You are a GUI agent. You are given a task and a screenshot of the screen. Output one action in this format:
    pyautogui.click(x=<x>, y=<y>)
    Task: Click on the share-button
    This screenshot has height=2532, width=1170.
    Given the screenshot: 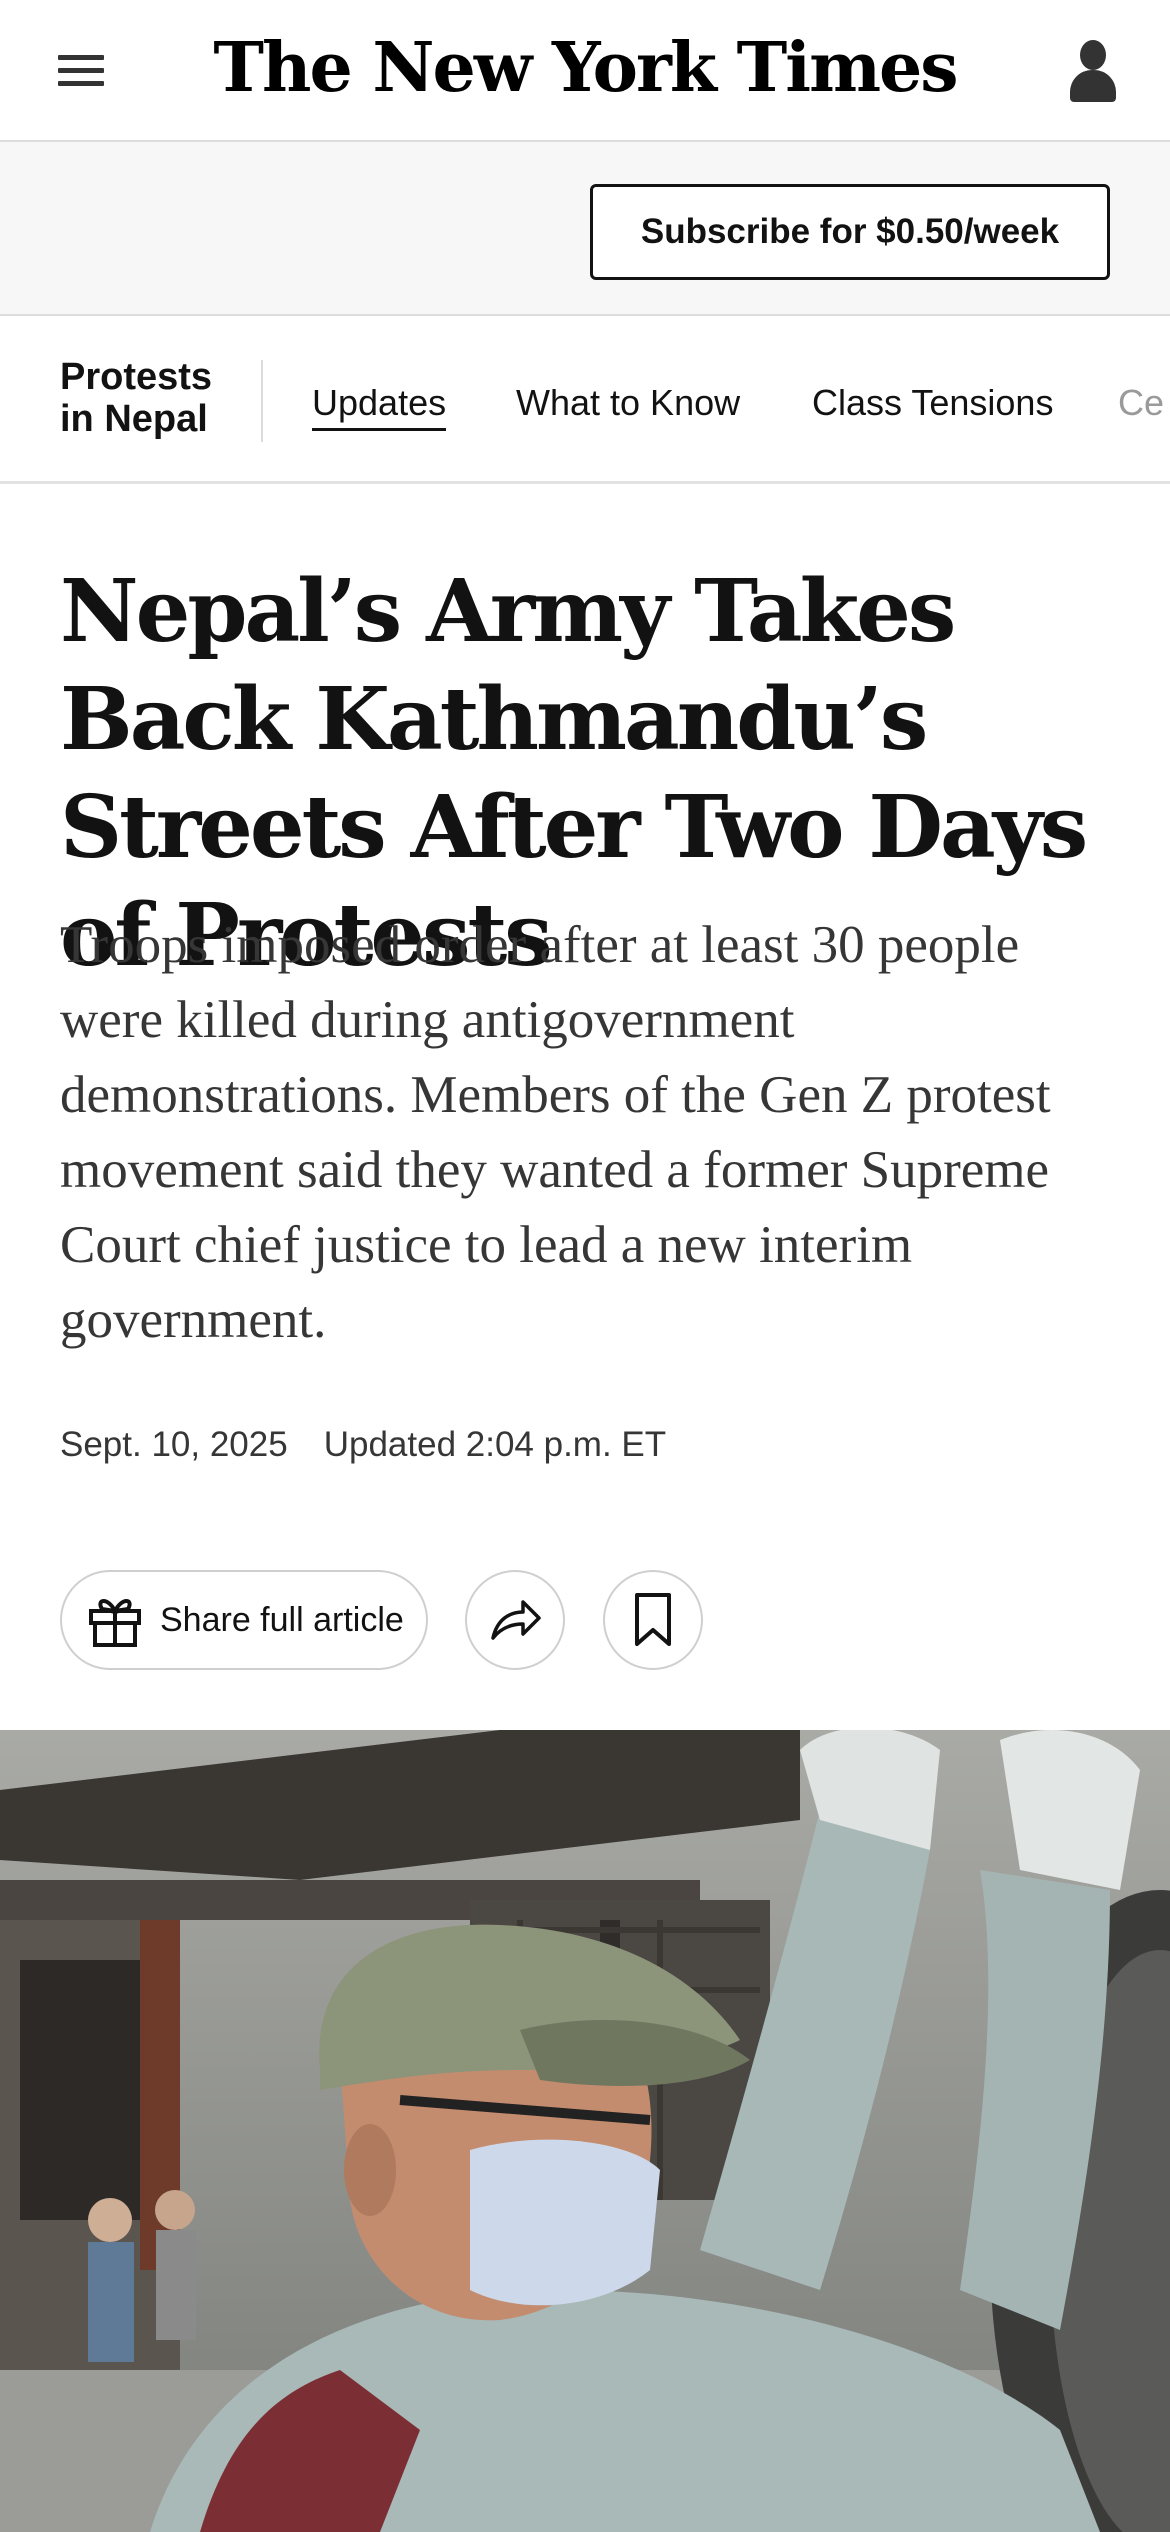 What is the action you would take?
    pyautogui.click(x=515, y=1620)
    